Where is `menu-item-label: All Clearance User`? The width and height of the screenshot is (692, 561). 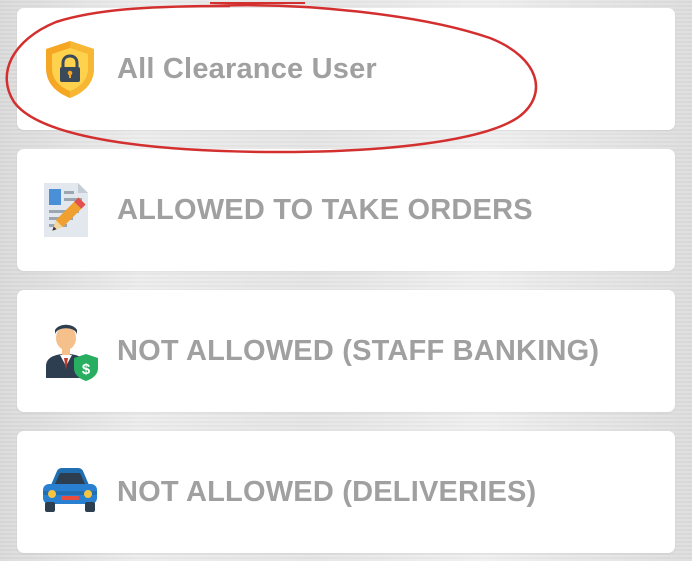
menu-item-label: All Clearance User is located at coordinates (247, 68).